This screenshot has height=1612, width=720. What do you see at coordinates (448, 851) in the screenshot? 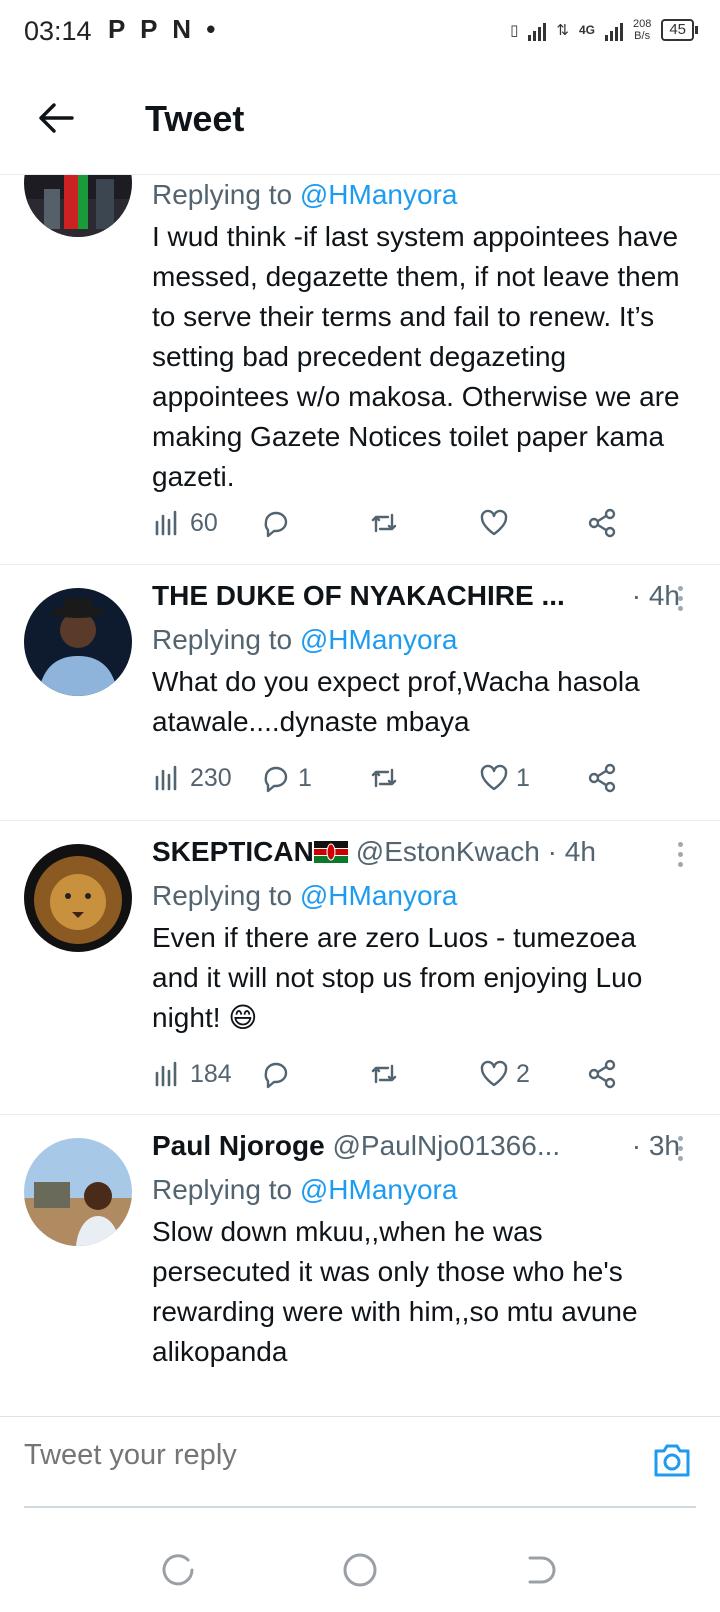
I see `handle: @EstonKwach` at bounding box center [448, 851].